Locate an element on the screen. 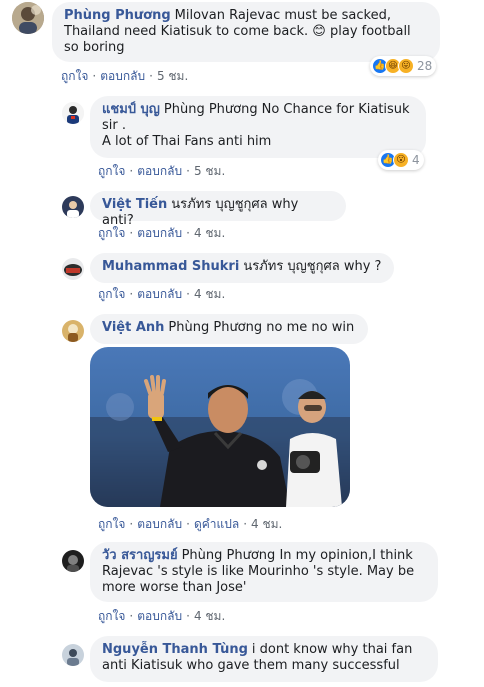  reactions-summary: 👍 😆 😛 28 is located at coordinates (403, 66).